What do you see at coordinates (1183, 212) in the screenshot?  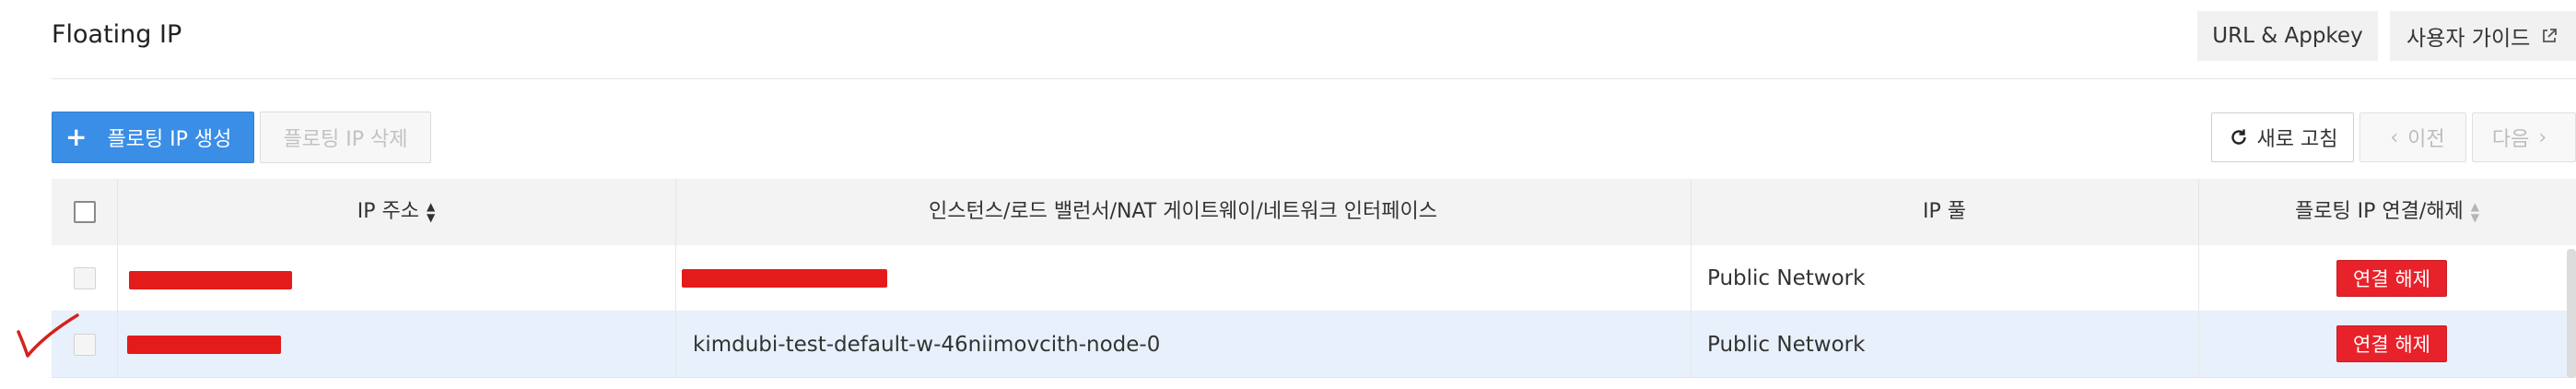 I see `column-header-attached-resource: 인스턴스/로드 밸런서/NAT 게이트웨이/네트워크 인터페이스` at bounding box center [1183, 212].